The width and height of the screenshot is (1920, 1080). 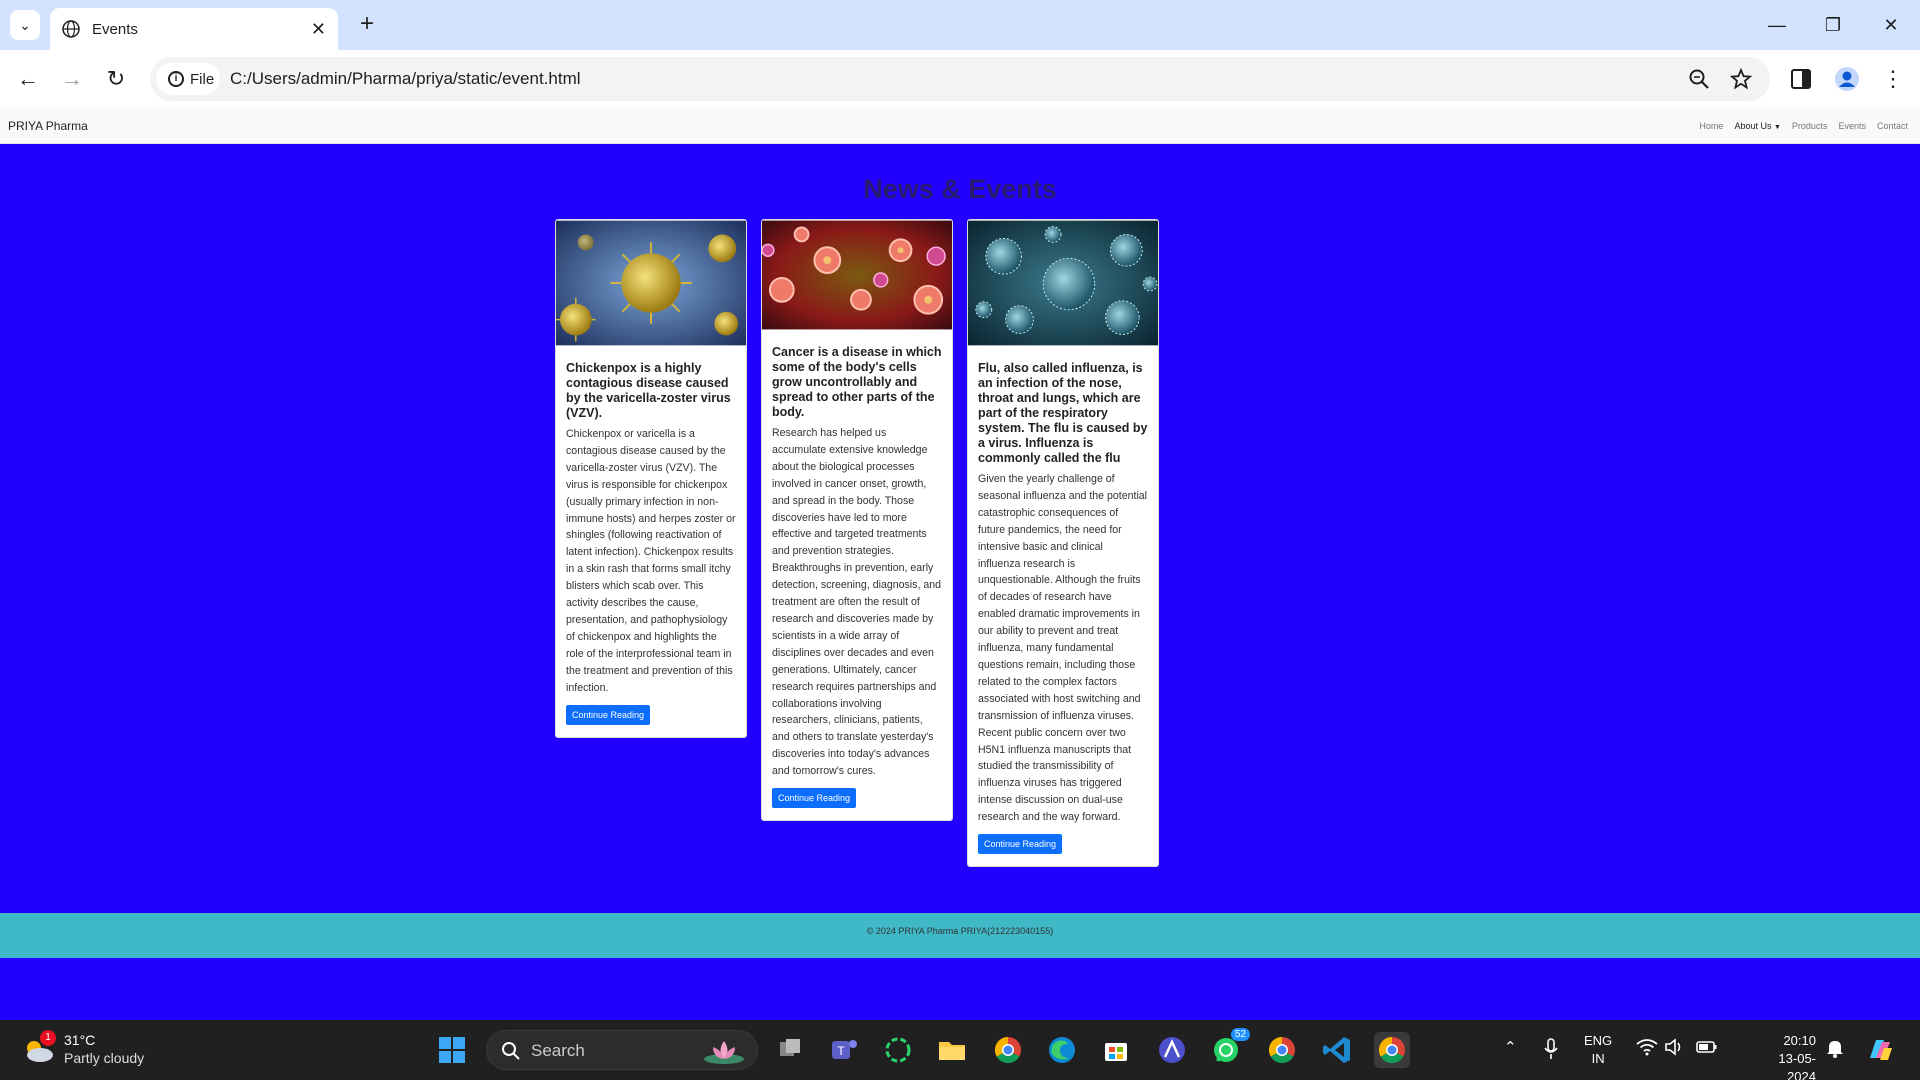 I want to click on clock-time: 20:10, so click(x=1799, y=1040).